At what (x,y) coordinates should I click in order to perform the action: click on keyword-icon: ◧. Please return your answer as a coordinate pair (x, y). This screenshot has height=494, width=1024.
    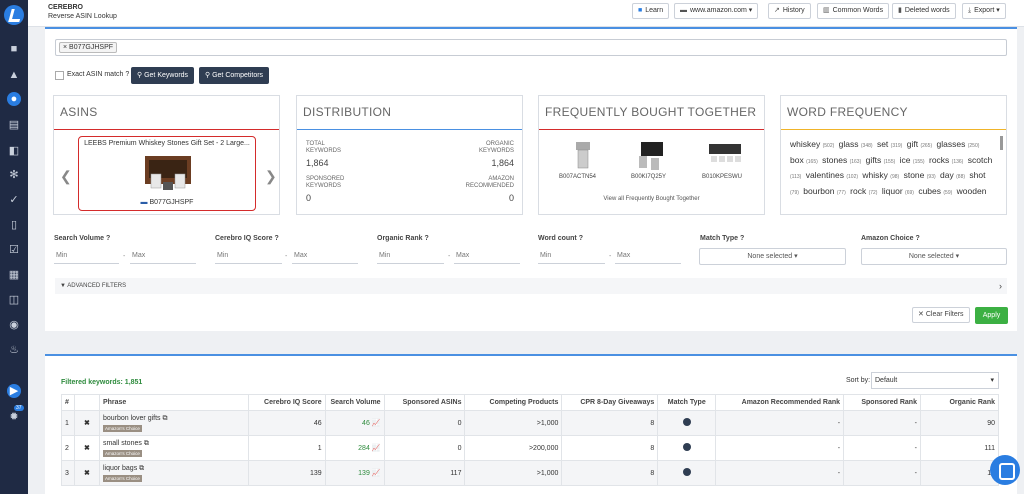
    Looking at the image, I should click on (14, 151).